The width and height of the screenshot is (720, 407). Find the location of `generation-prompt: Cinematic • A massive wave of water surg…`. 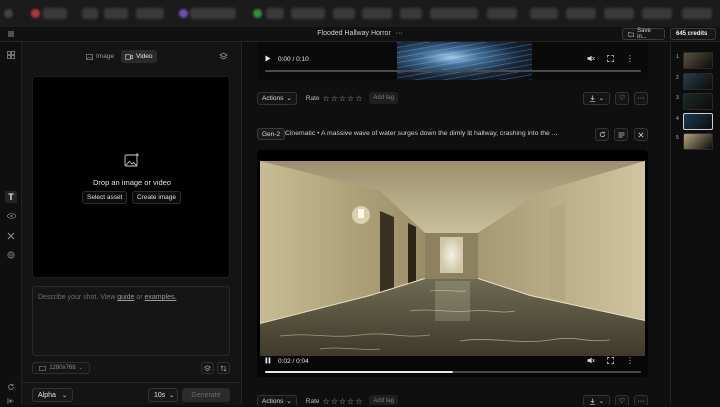

generation-prompt: Cinematic • A massive wave of water surg… is located at coordinates (440, 133).